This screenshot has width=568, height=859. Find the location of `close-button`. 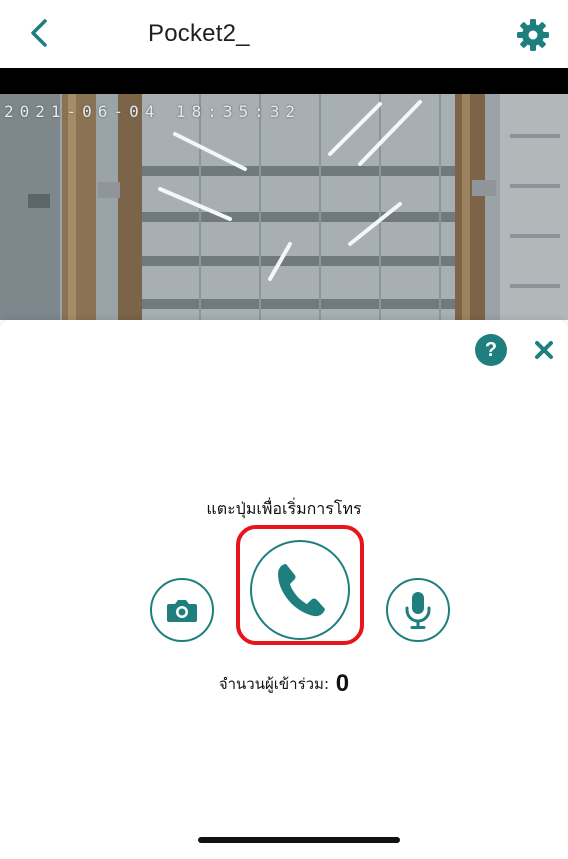

close-button is located at coordinates (544, 350).